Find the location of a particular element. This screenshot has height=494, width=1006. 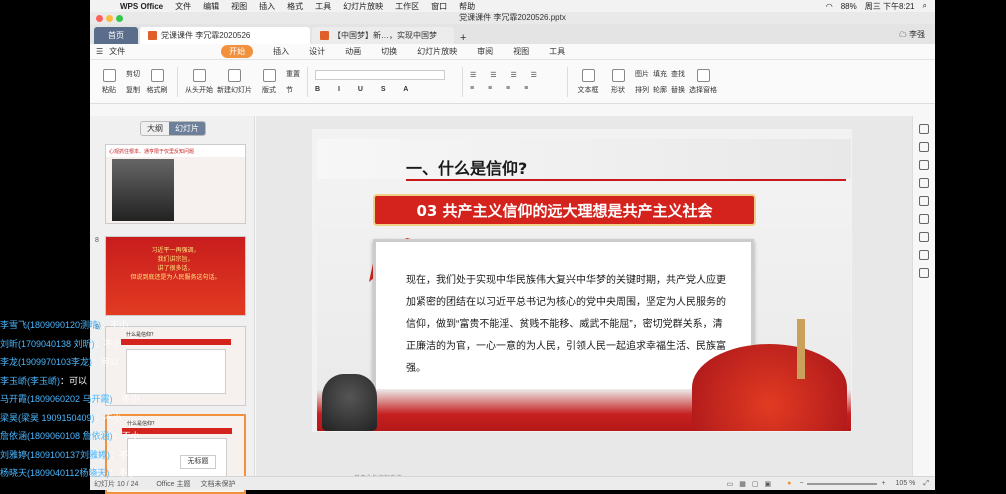

theme-name: Office 主题 is located at coordinates (173, 484).